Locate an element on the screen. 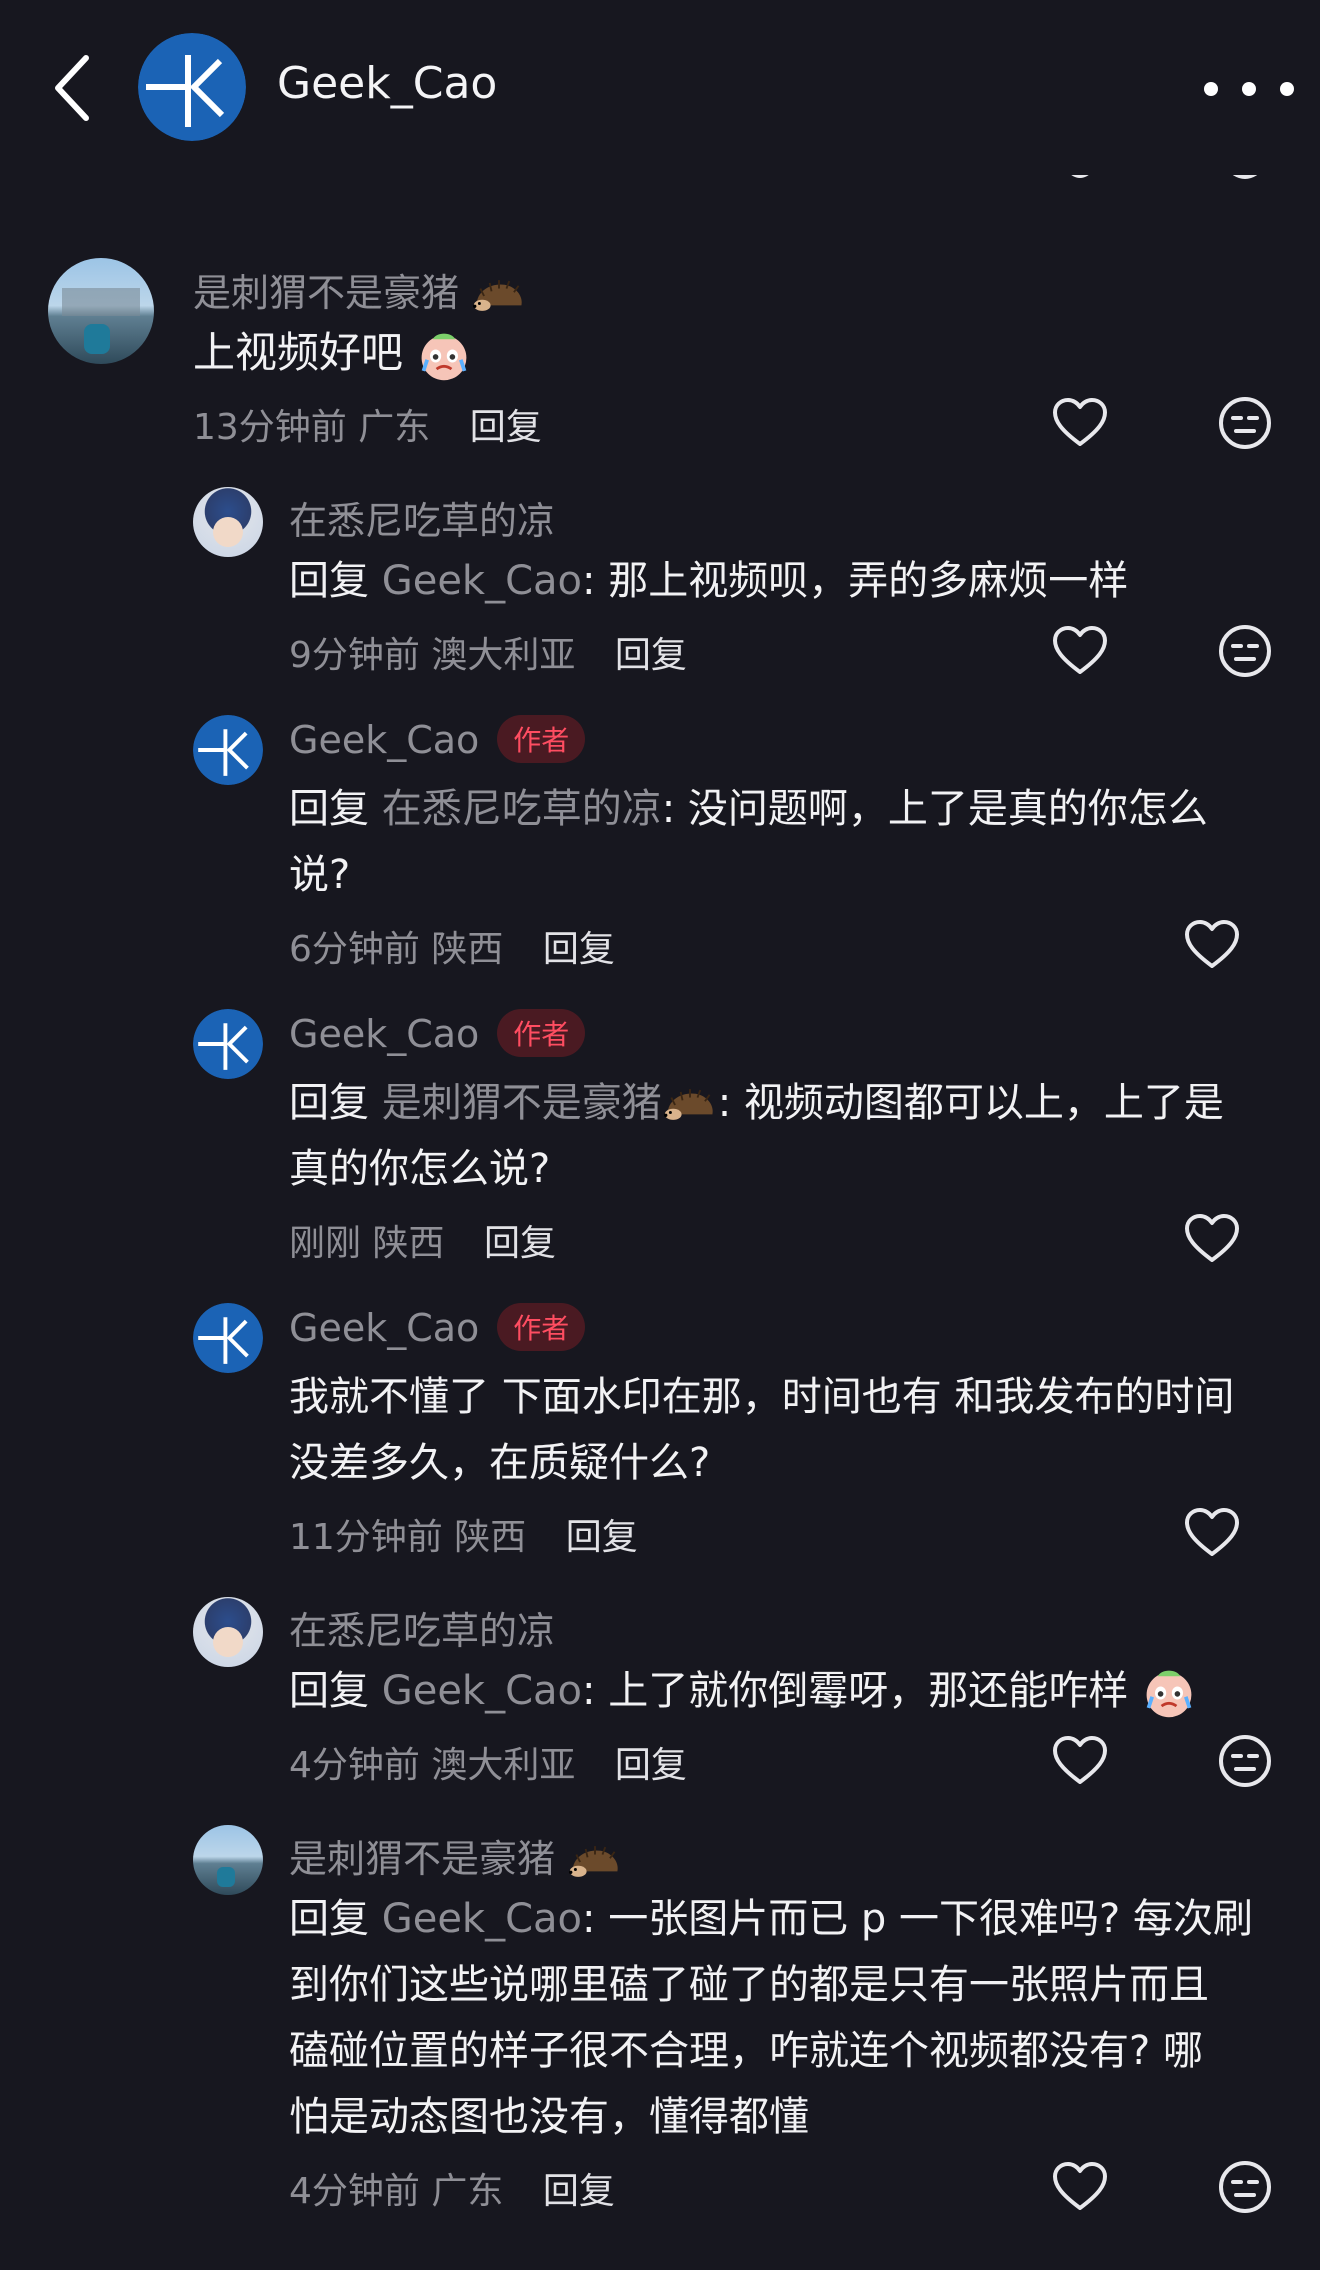  comment-text-line: 没差多久，在质疑什么? is located at coordinates (500, 1463).